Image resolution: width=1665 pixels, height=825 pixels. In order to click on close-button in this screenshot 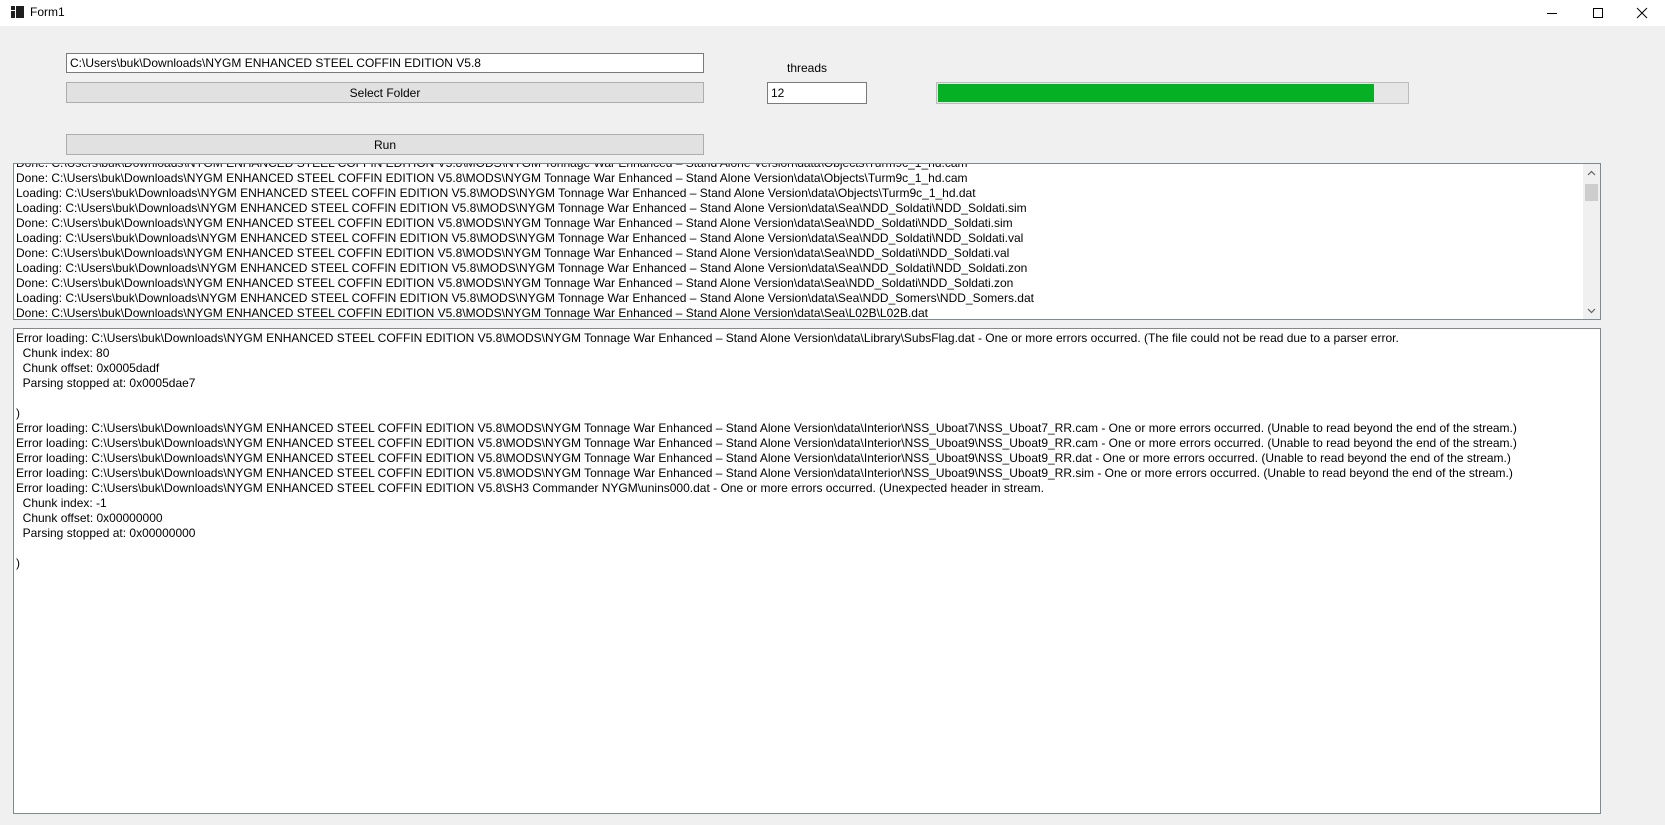, I will do `click(1642, 13)`.